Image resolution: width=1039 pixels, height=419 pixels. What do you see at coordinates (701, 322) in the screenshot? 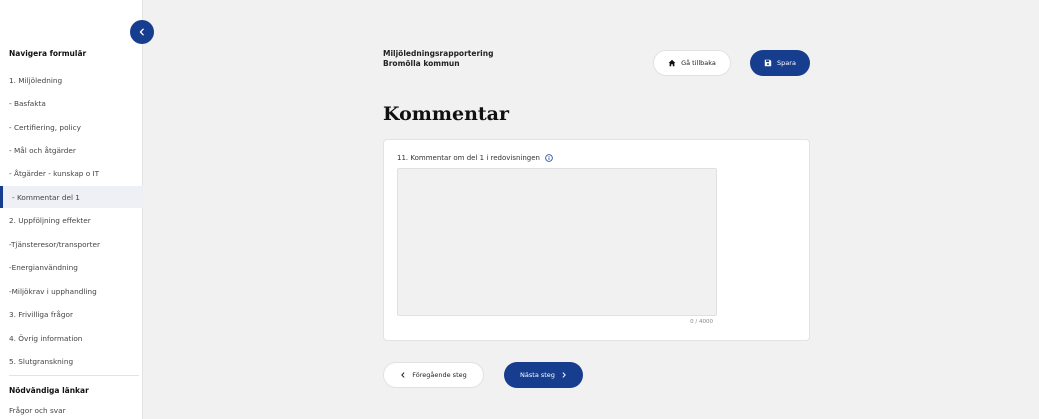
I see `character-counter: 0 / 4000` at bounding box center [701, 322].